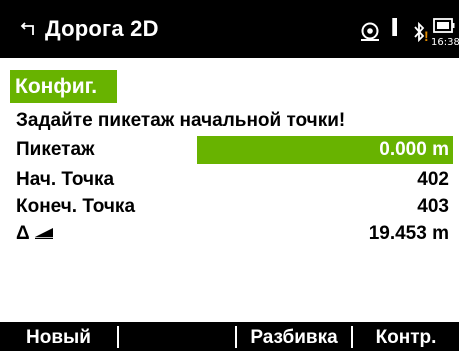 The height and width of the screenshot is (353, 459). I want to click on field-value: 0.000 m, so click(414, 149).